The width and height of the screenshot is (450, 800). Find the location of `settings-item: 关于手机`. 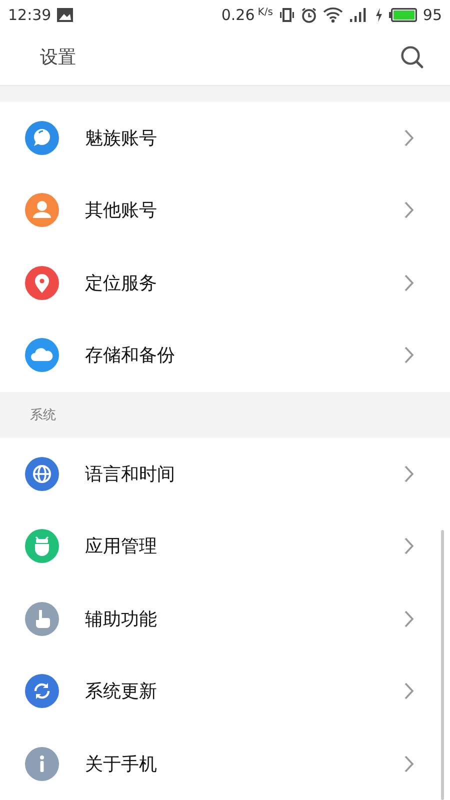

settings-item: 关于手机 is located at coordinates (225, 764).